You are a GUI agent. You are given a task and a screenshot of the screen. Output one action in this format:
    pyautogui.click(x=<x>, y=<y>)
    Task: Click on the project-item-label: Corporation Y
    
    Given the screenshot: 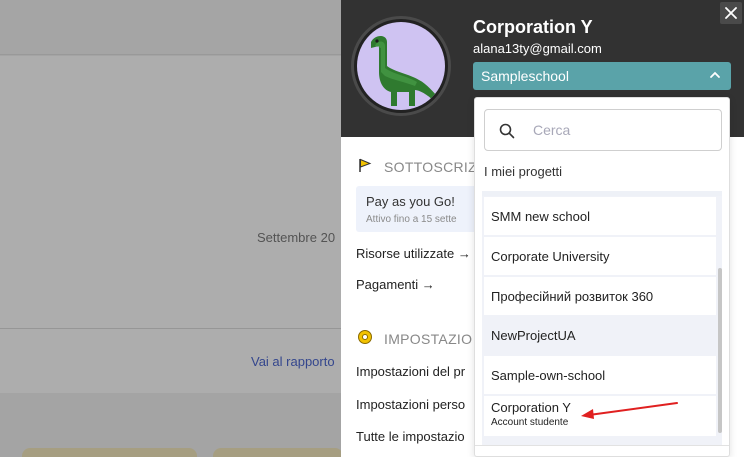 What is the action you would take?
    pyautogui.click(x=531, y=407)
    